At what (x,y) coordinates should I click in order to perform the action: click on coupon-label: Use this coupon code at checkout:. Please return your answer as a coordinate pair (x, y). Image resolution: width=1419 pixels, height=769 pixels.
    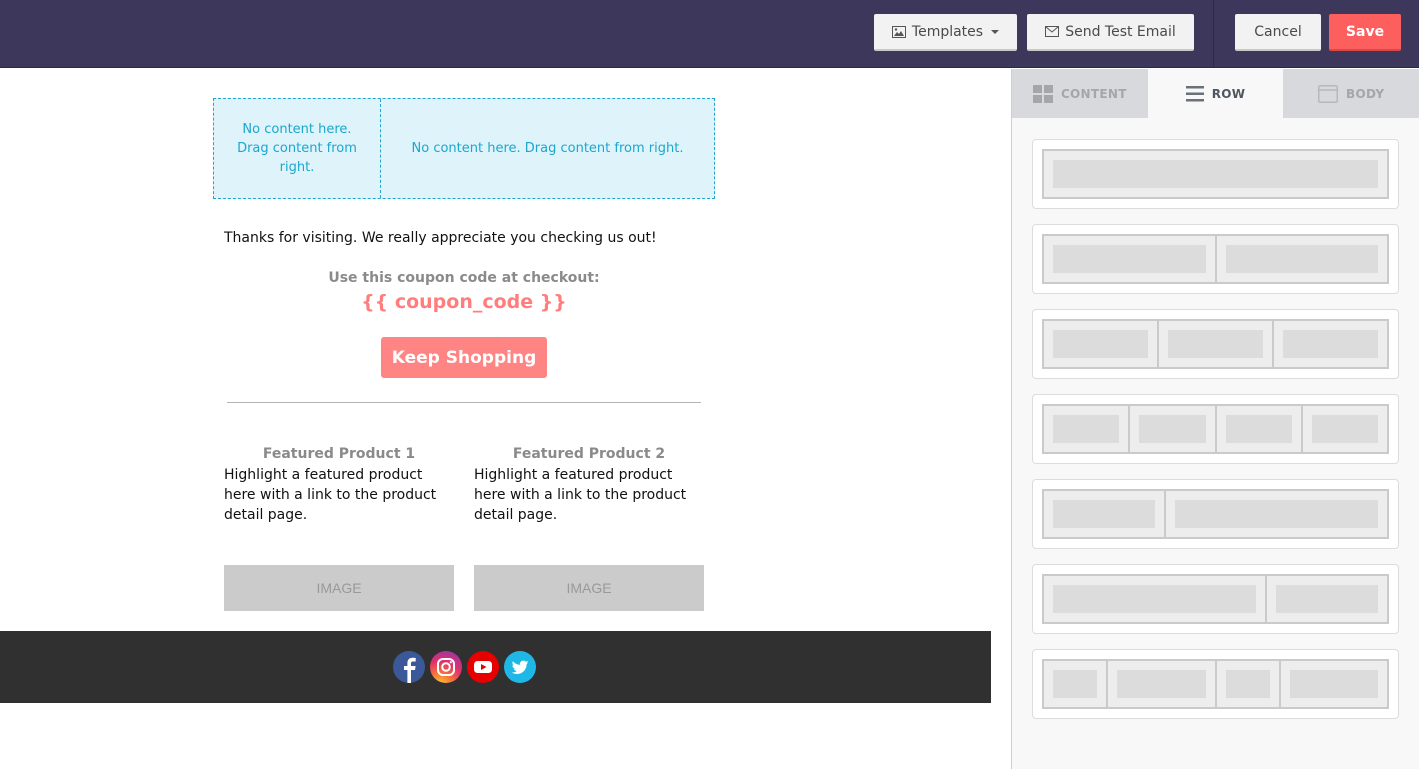
    Looking at the image, I should click on (464, 278).